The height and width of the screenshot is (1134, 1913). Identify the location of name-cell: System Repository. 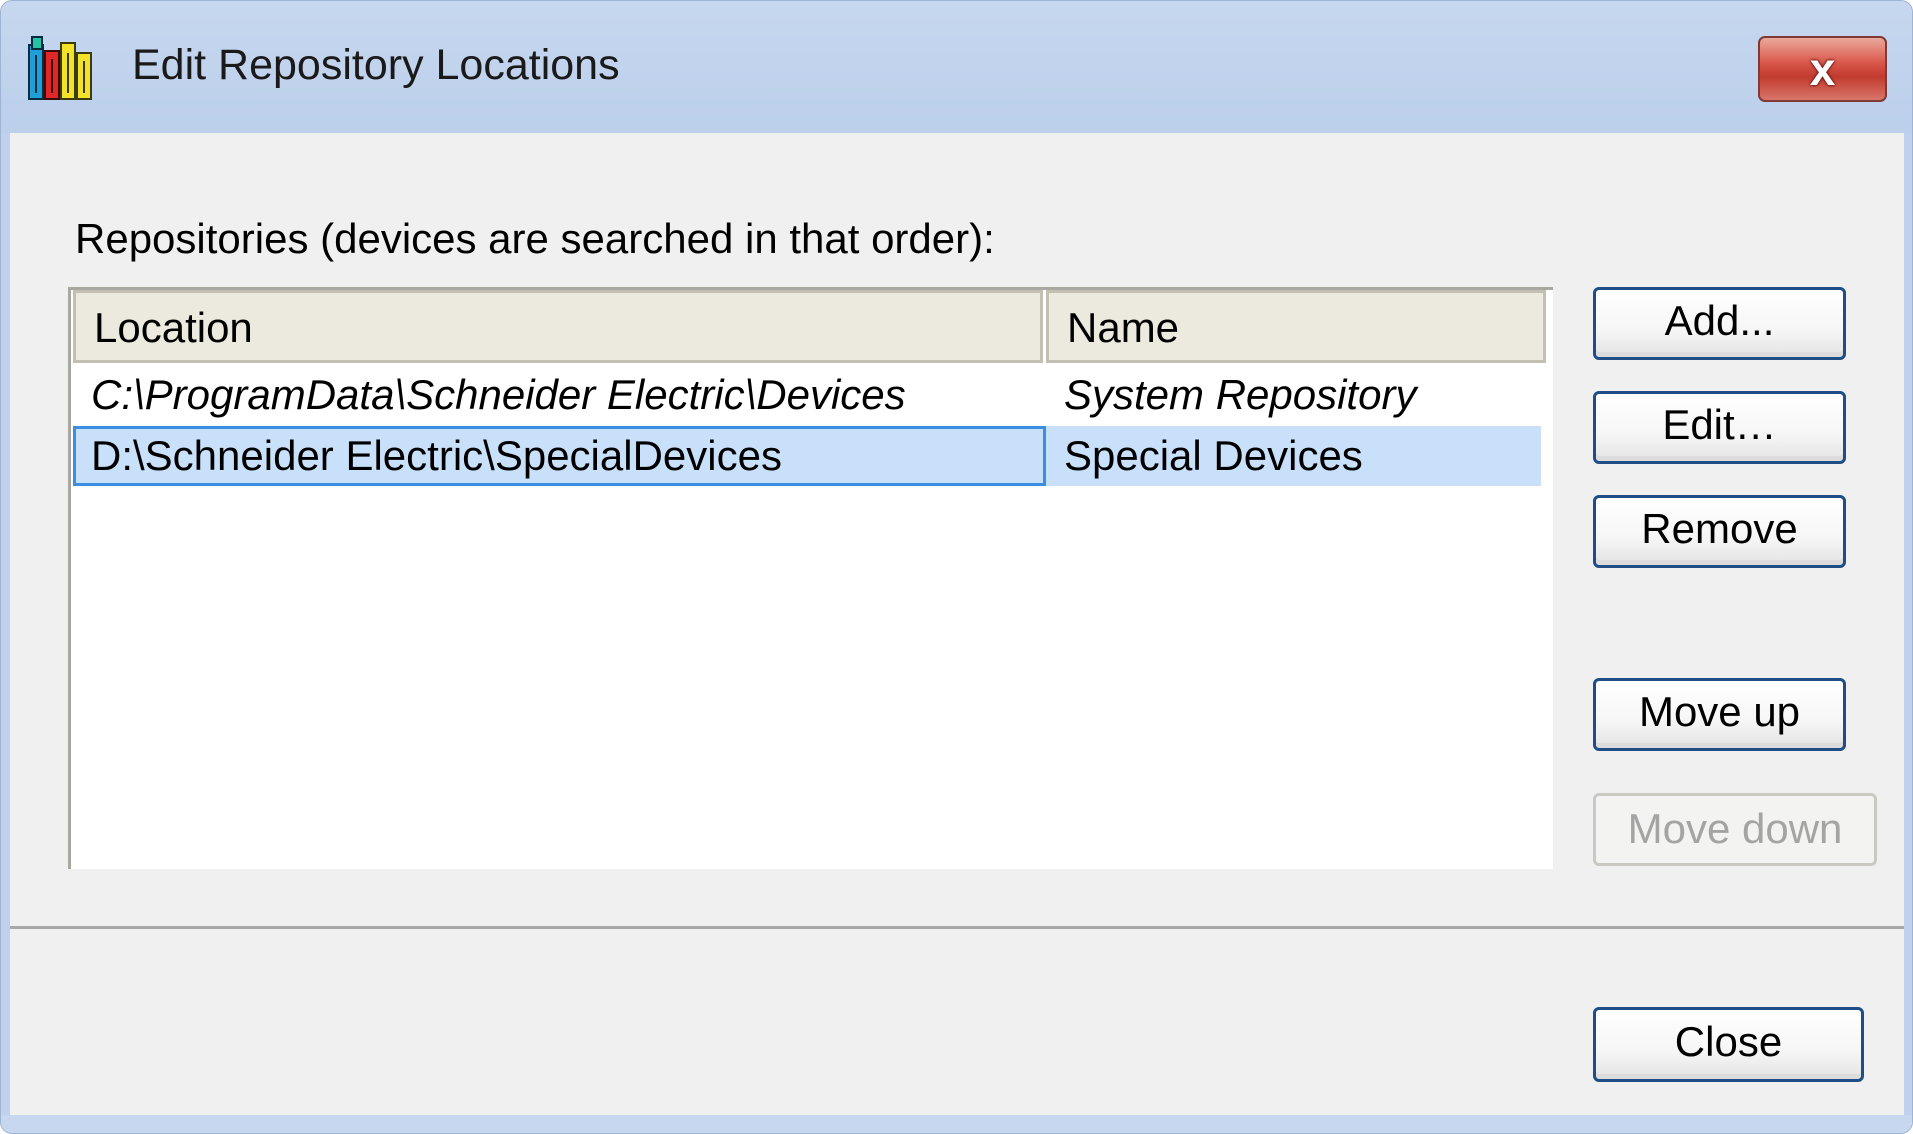
(1240, 394).